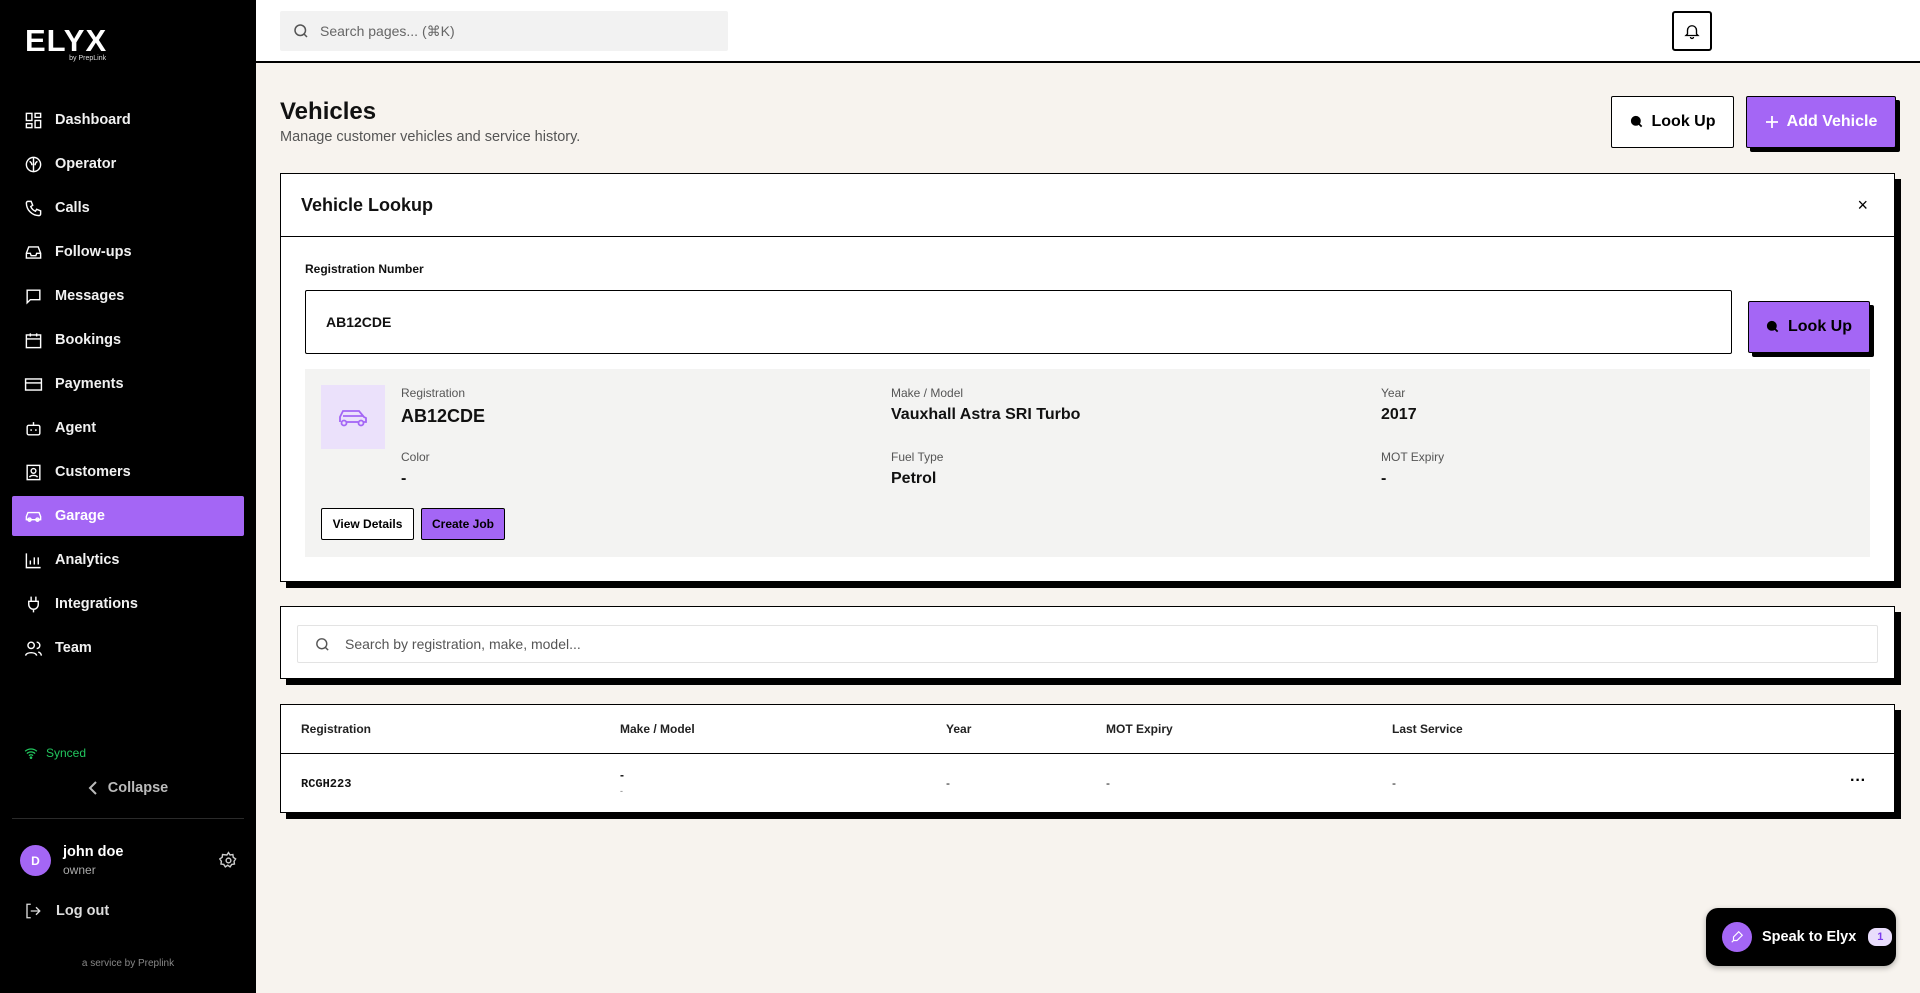 The image size is (1920, 993). Describe the element at coordinates (88, 340) in the screenshot. I see `sidebar-item-label: Bookings` at that location.